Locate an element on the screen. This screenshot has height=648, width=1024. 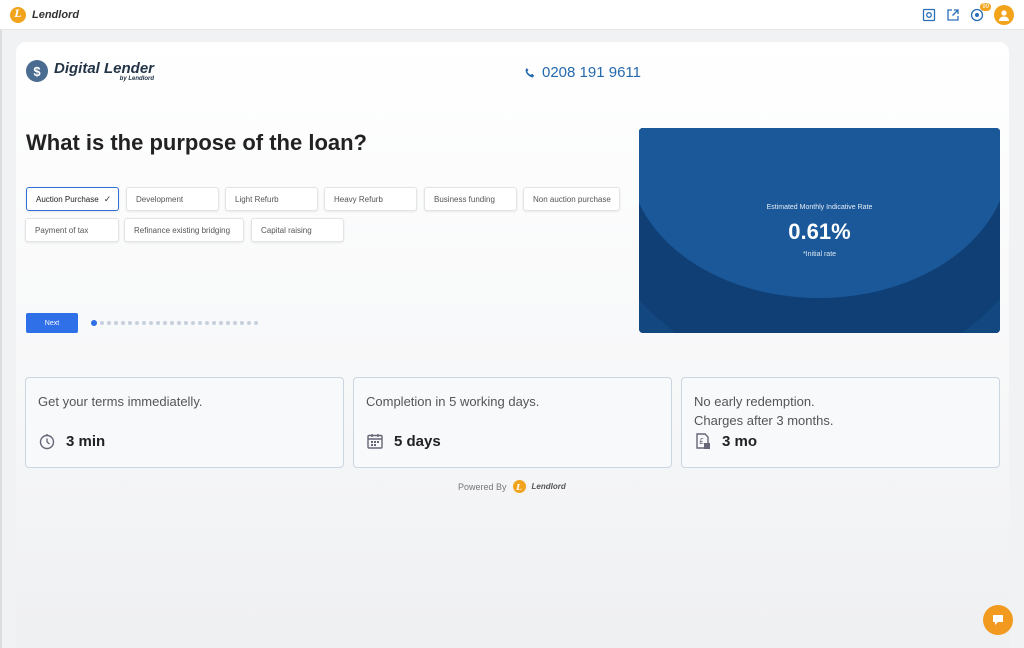
dollar-logo-icon: $ is located at coordinates (37, 71).